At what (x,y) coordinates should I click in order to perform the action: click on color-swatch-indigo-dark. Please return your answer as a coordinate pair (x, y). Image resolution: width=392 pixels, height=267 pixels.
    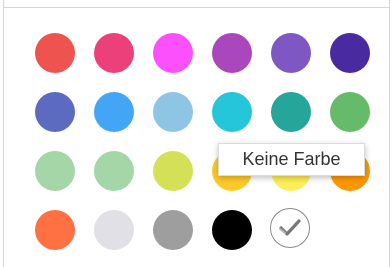
    Looking at the image, I should click on (350, 53).